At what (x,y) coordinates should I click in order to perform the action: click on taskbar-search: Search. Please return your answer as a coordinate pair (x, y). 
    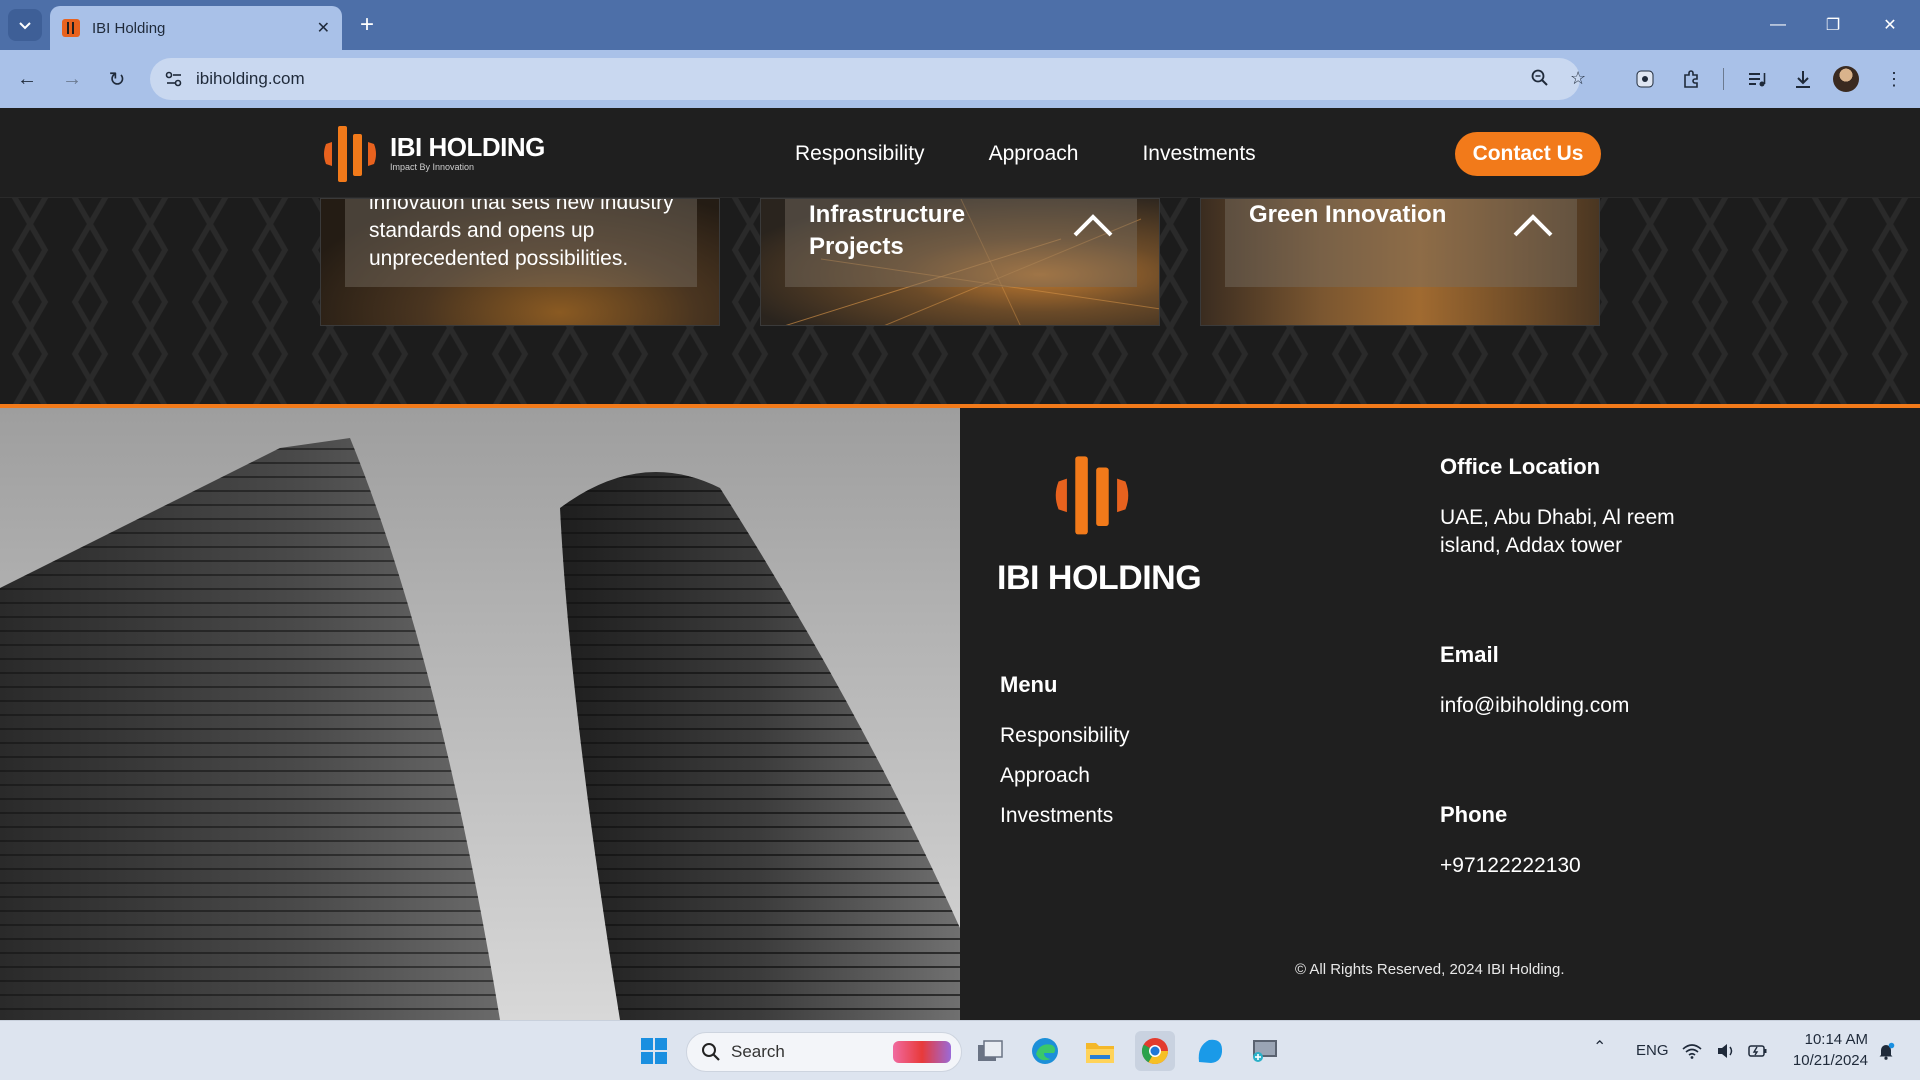
    Looking at the image, I should click on (824, 1052).